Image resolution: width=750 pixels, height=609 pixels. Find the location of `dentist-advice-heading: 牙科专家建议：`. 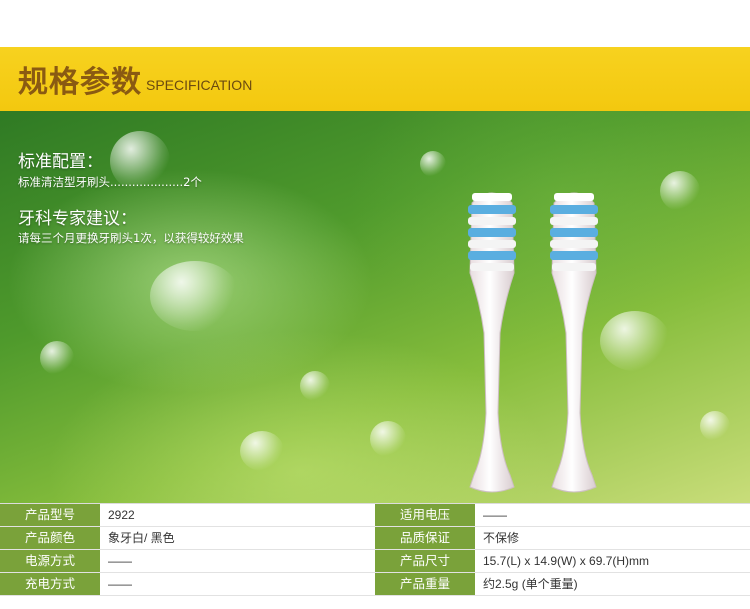

dentist-advice-heading: 牙科专家建议： is located at coordinates (77, 219).